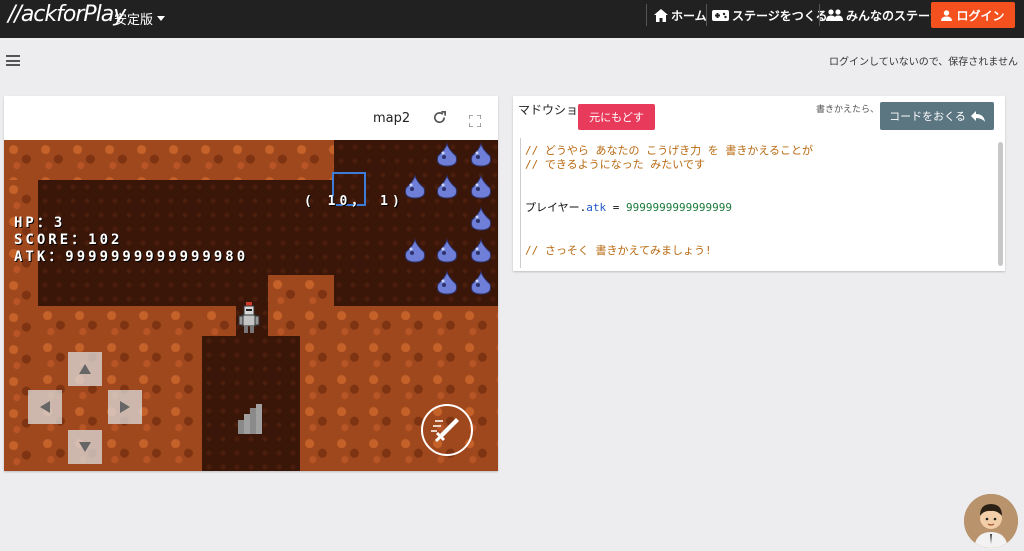 The height and width of the screenshot is (551, 1024). I want to click on reply-icon, so click(977, 116).